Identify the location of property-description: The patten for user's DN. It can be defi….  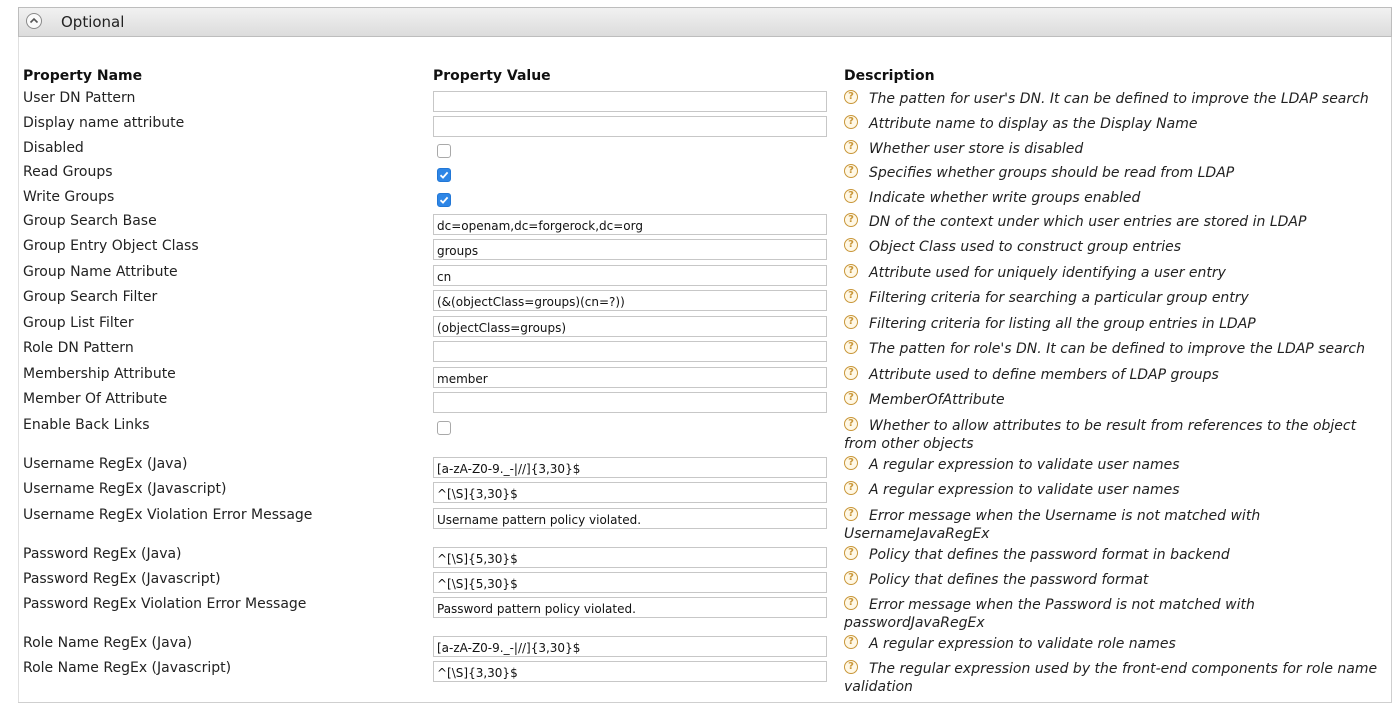
(1119, 99).